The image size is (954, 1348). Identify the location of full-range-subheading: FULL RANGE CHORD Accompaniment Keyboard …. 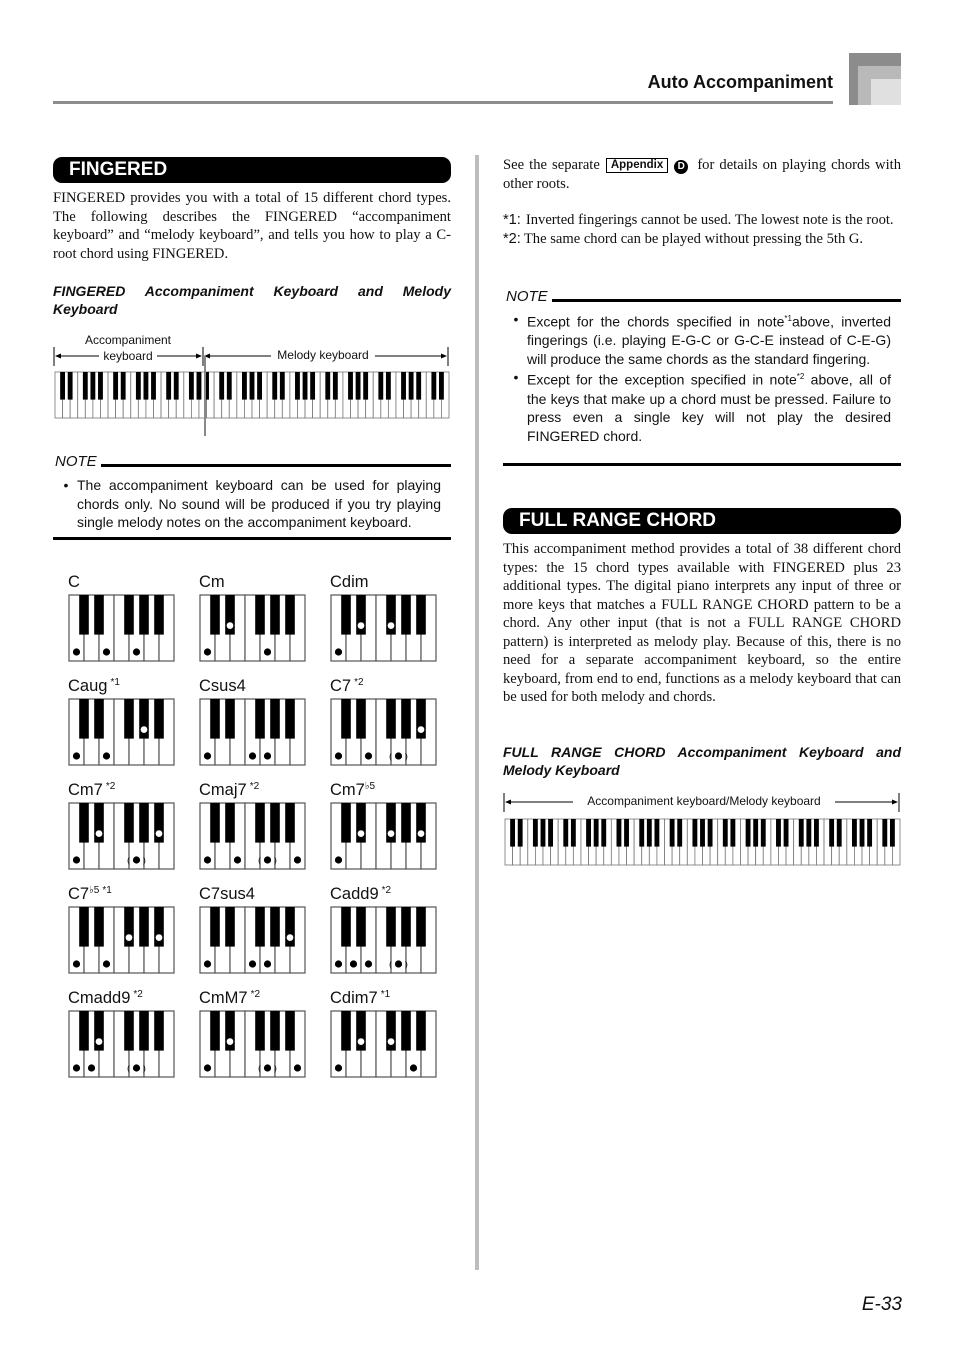
(702, 761).